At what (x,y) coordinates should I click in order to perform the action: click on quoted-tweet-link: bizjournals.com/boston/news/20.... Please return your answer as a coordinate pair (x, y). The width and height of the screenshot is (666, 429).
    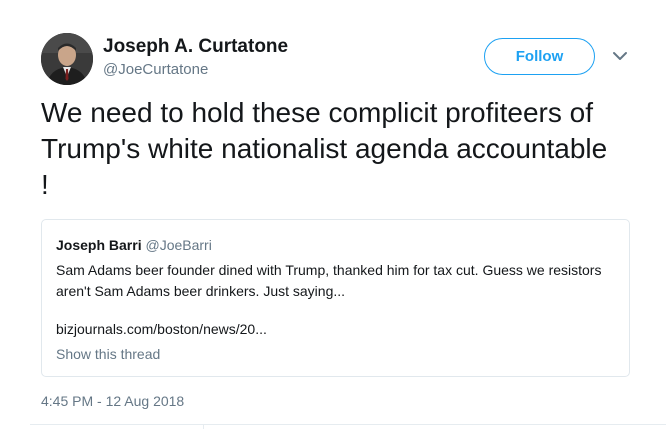
    Looking at the image, I should click on (161, 329).